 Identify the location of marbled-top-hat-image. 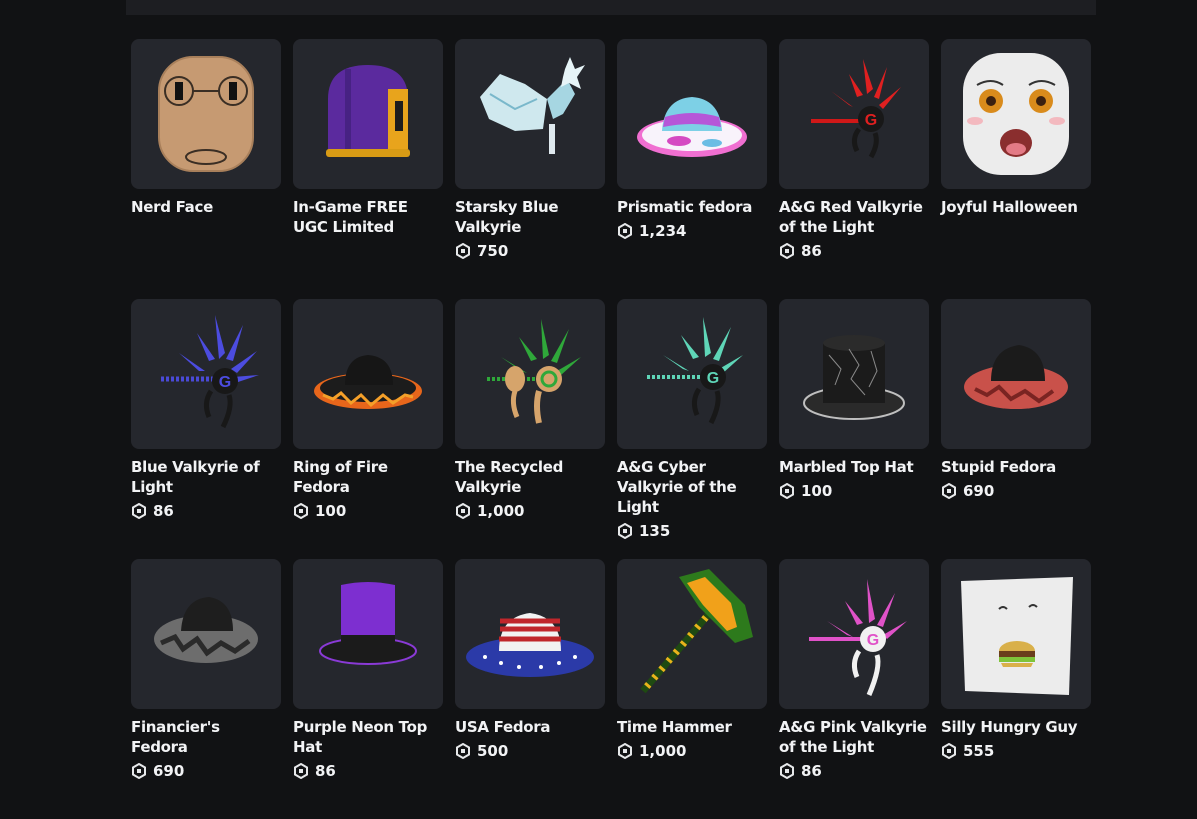
(854, 377).